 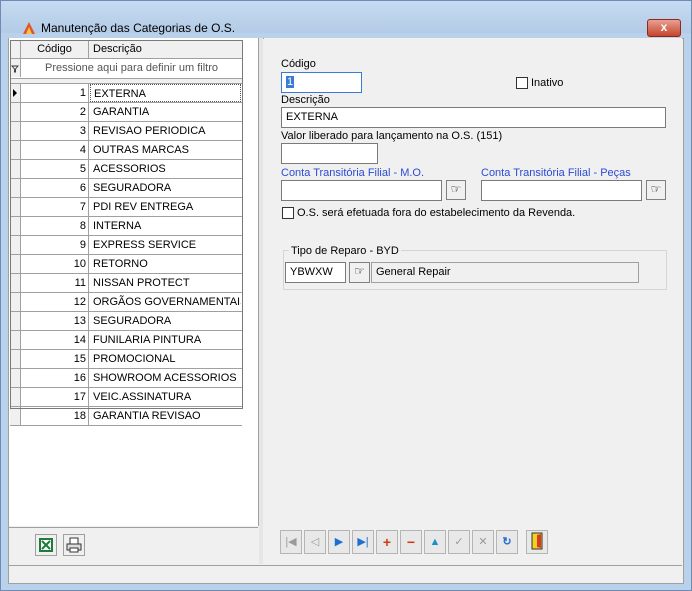 What do you see at coordinates (55, 112) in the screenshot?
I see `cell-code: 2` at bounding box center [55, 112].